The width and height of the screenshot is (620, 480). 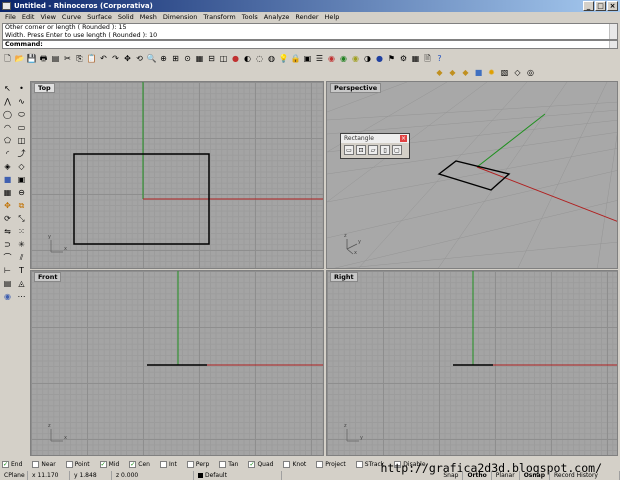 What do you see at coordinates (439, 59) in the screenshot?
I see `help-icon: ?` at bounding box center [439, 59].